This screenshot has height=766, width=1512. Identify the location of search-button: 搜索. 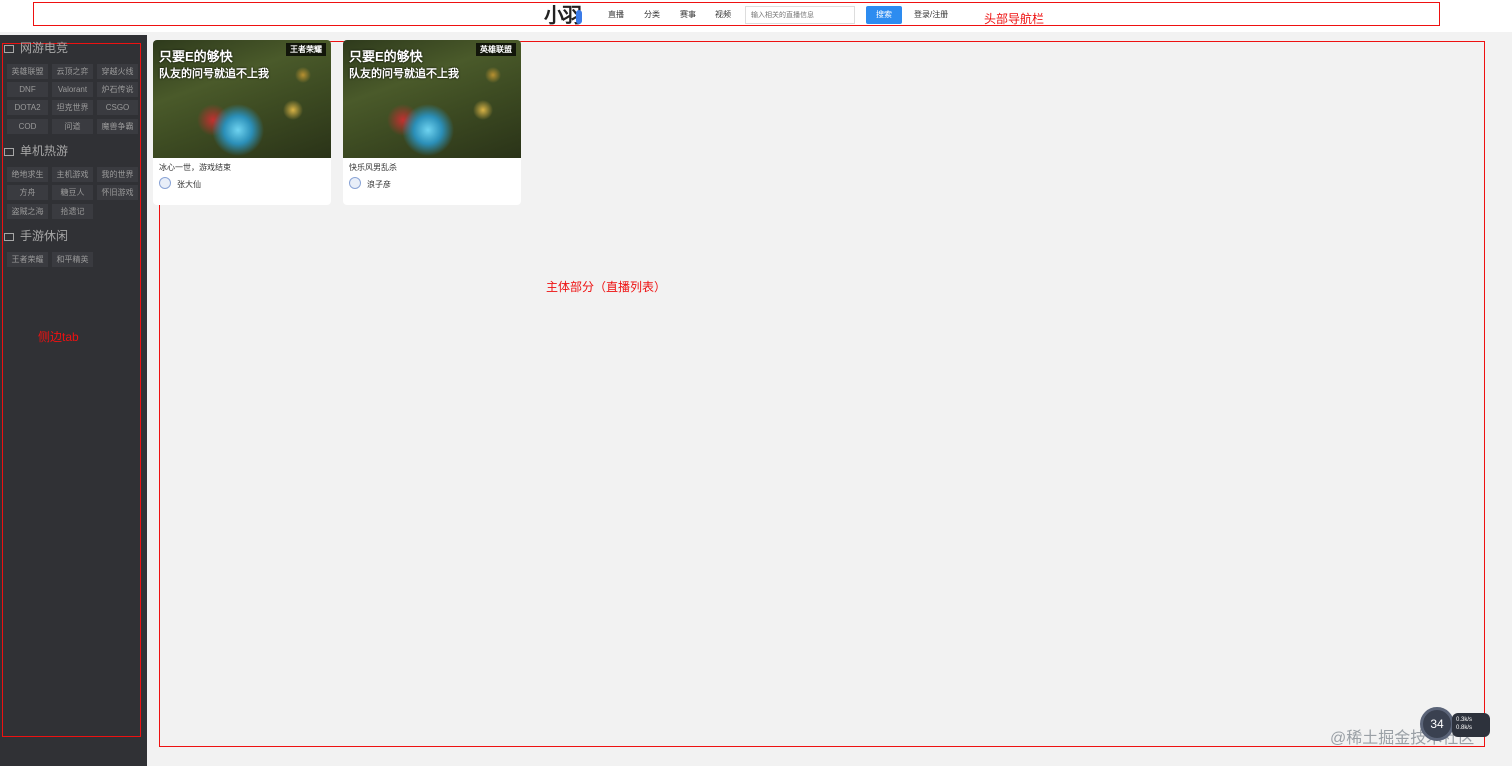
(884, 15).